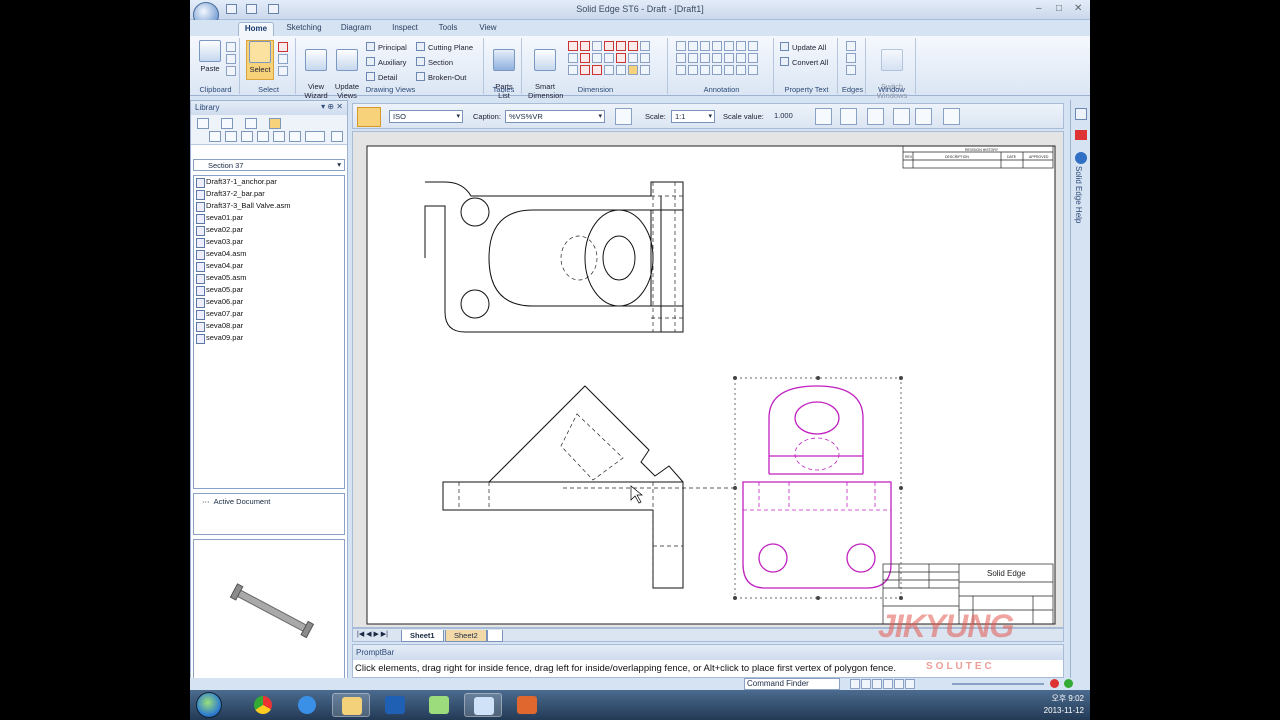 The height and width of the screenshot is (720, 1280). Describe the element at coordinates (369, 117) in the screenshot. I see `select-tool-icon` at that location.